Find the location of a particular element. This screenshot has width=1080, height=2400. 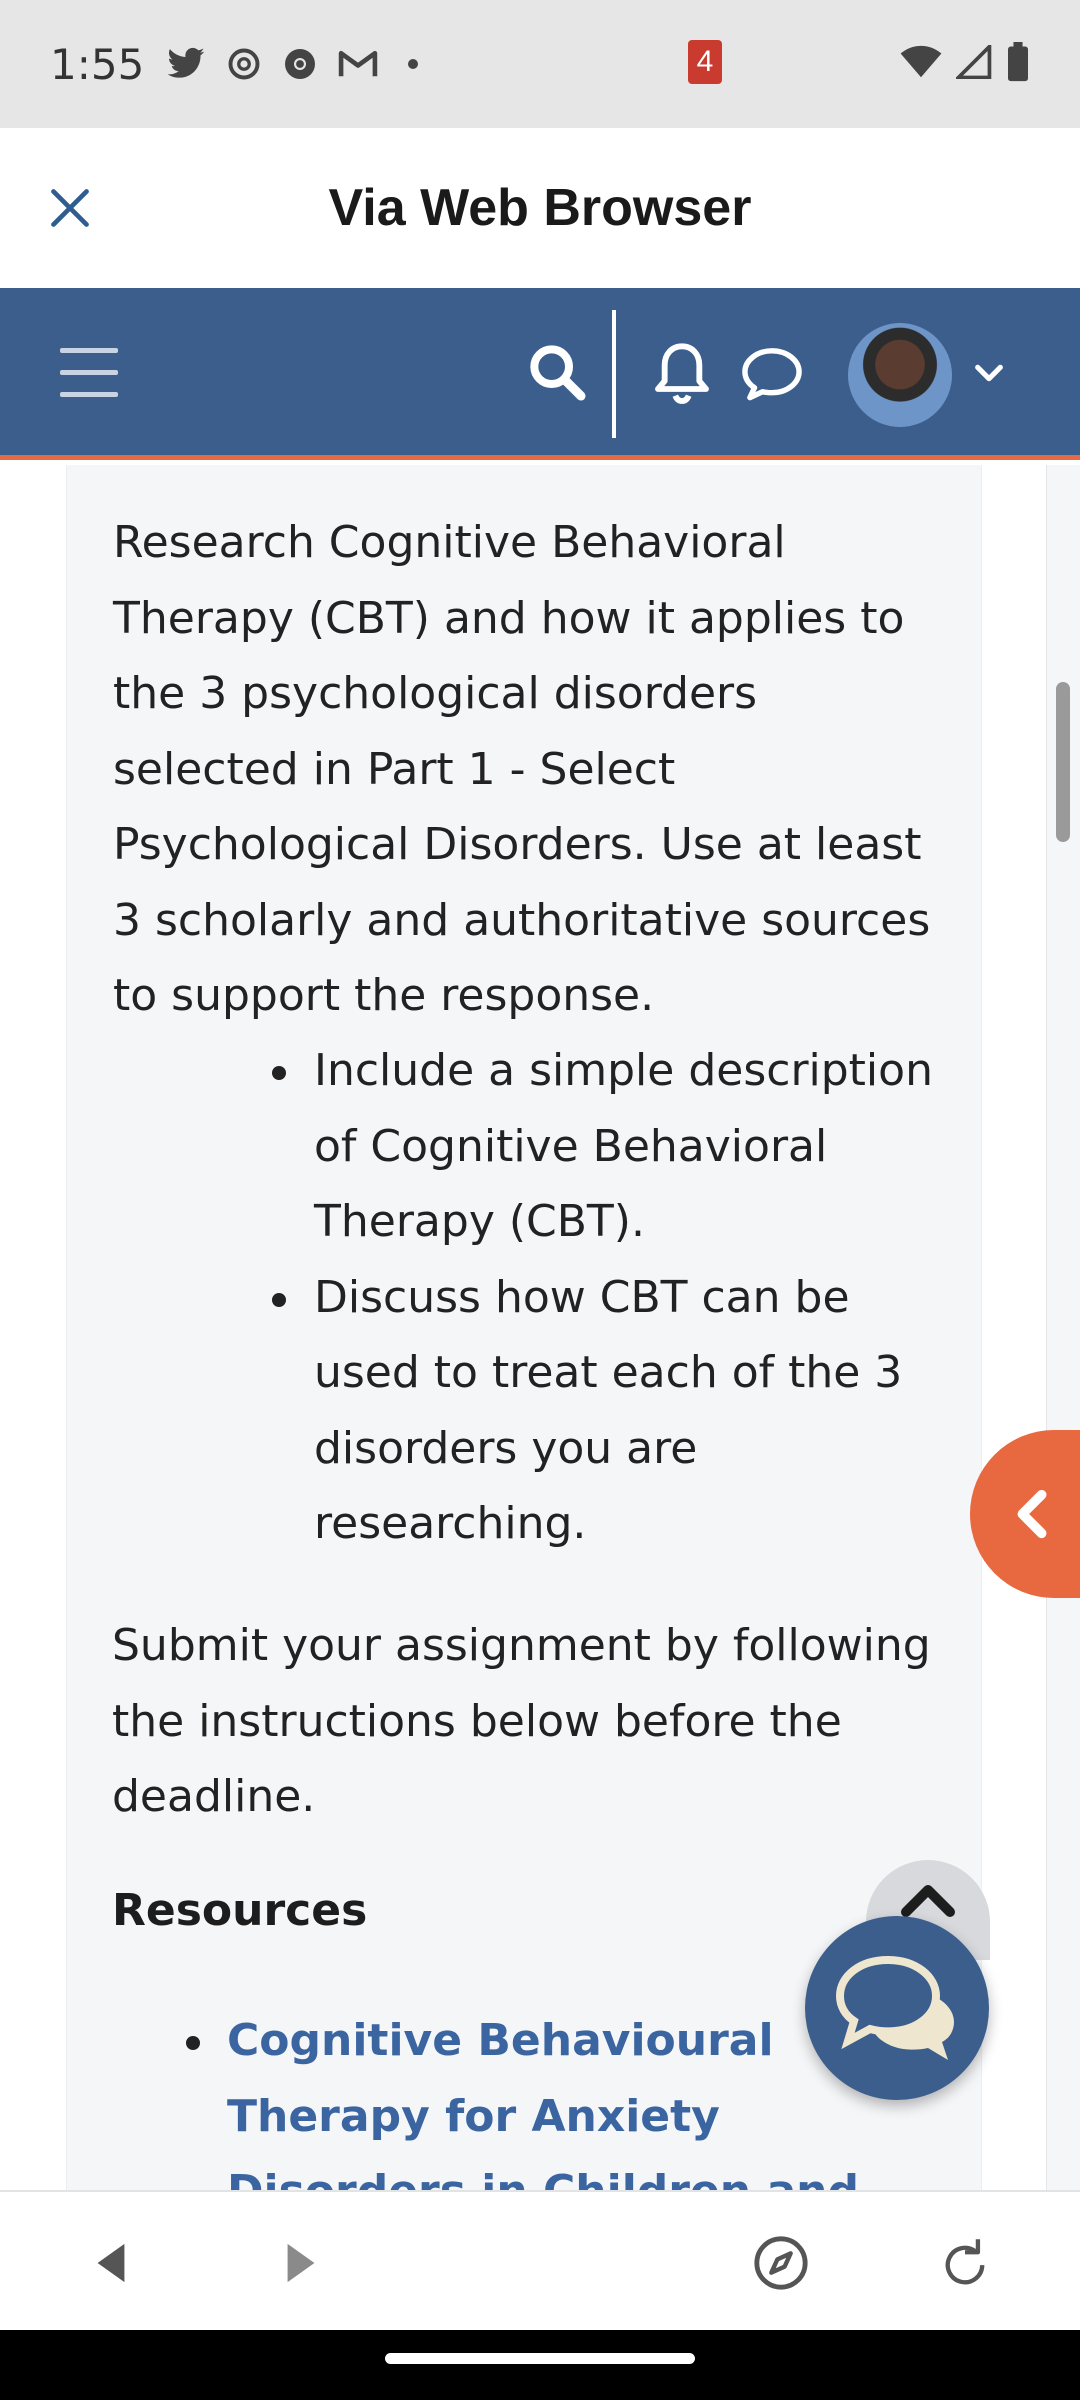

reload-button is located at coordinates (965, 2263).